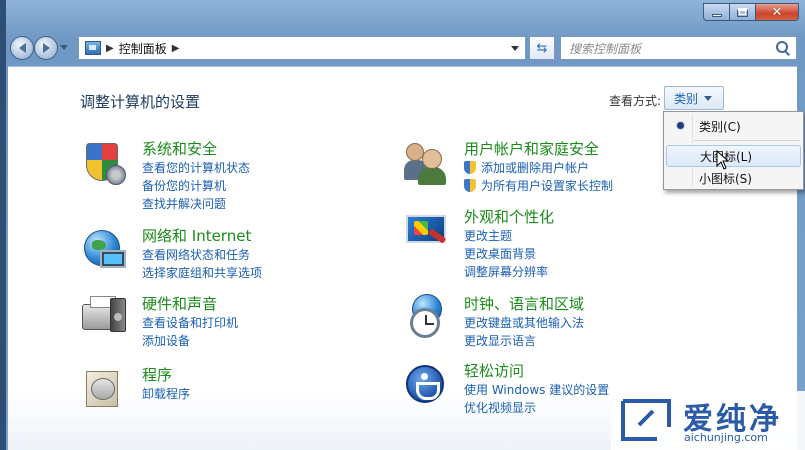 This screenshot has width=805, height=450. I want to click on category-link: 备份您的计算机, so click(196, 186).